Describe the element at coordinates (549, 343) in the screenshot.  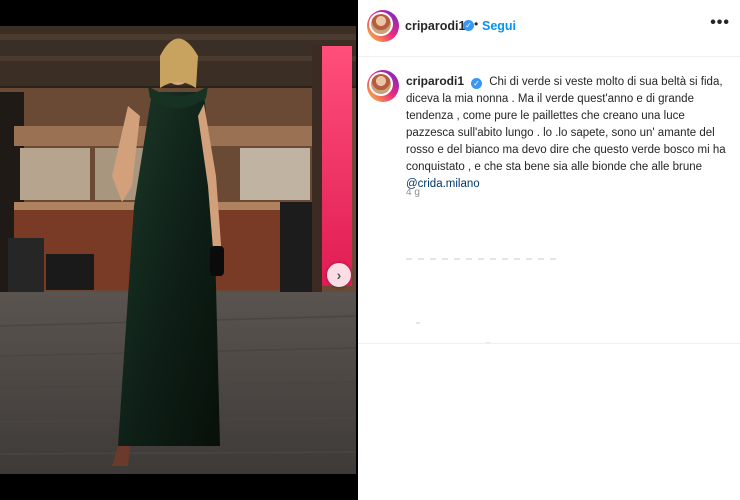
I see `section-divider` at that location.